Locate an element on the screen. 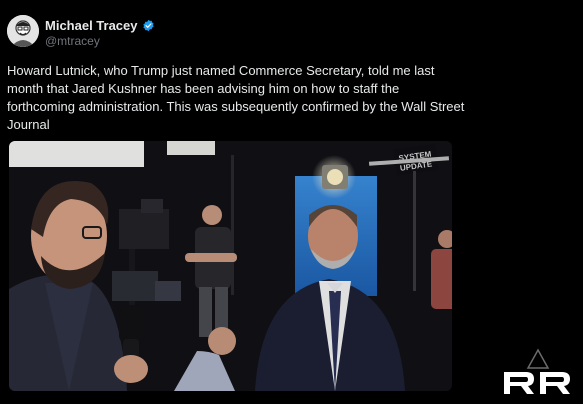  author-display-name: Michael Tracey is located at coordinates (91, 25).